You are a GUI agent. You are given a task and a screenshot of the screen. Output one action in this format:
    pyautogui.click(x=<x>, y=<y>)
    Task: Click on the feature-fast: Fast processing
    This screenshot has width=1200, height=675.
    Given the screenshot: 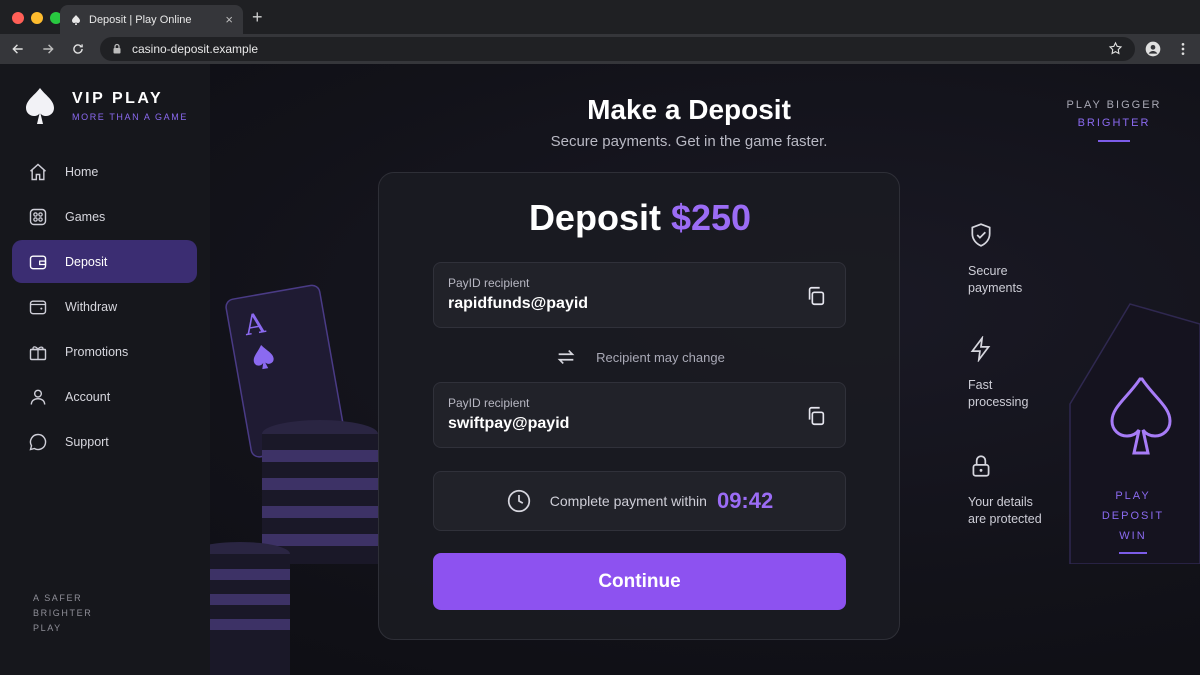 What is the action you would take?
    pyautogui.click(x=1018, y=373)
    